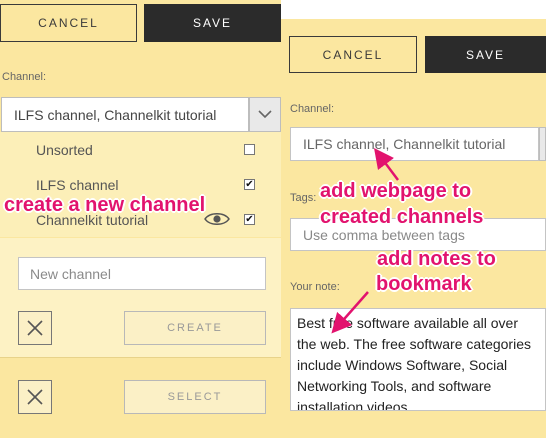 Image resolution: width=546 pixels, height=438 pixels. I want to click on arrow-to-channel-field, so click(386, 164).